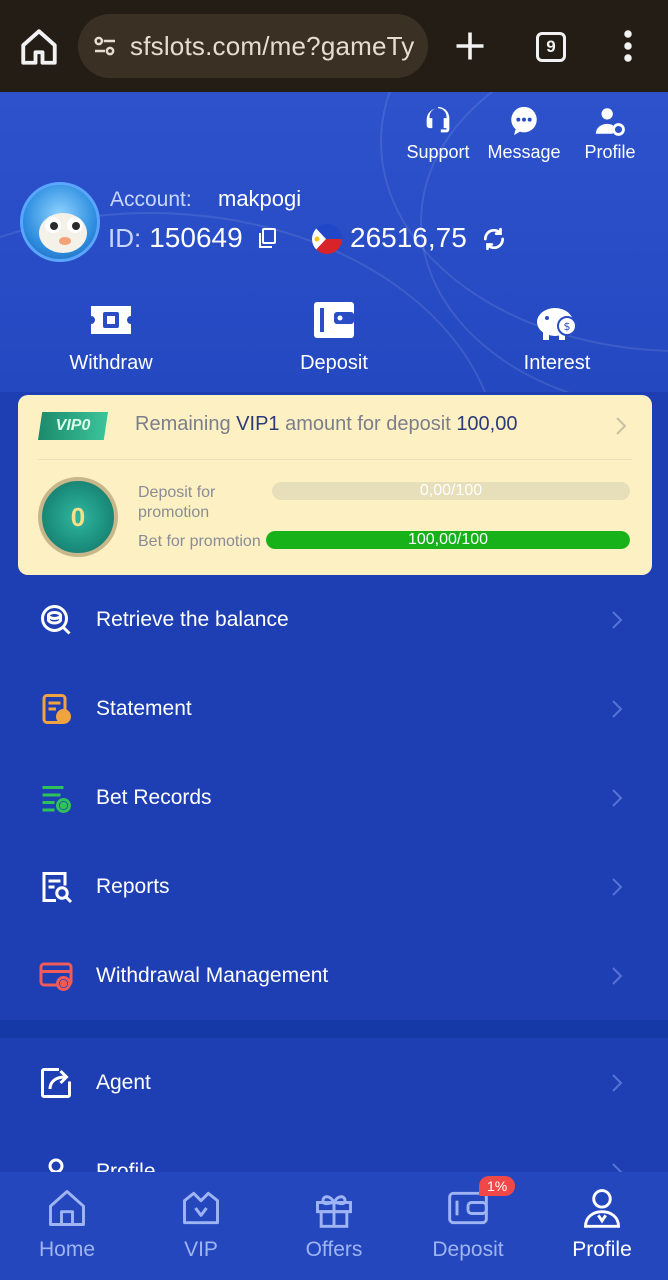 This screenshot has height=1280, width=668. What do you see at coordinates (334, 1082) in the screenshot?
I see `menu-item-agent: Agent` at bounding box center [334, 1082].